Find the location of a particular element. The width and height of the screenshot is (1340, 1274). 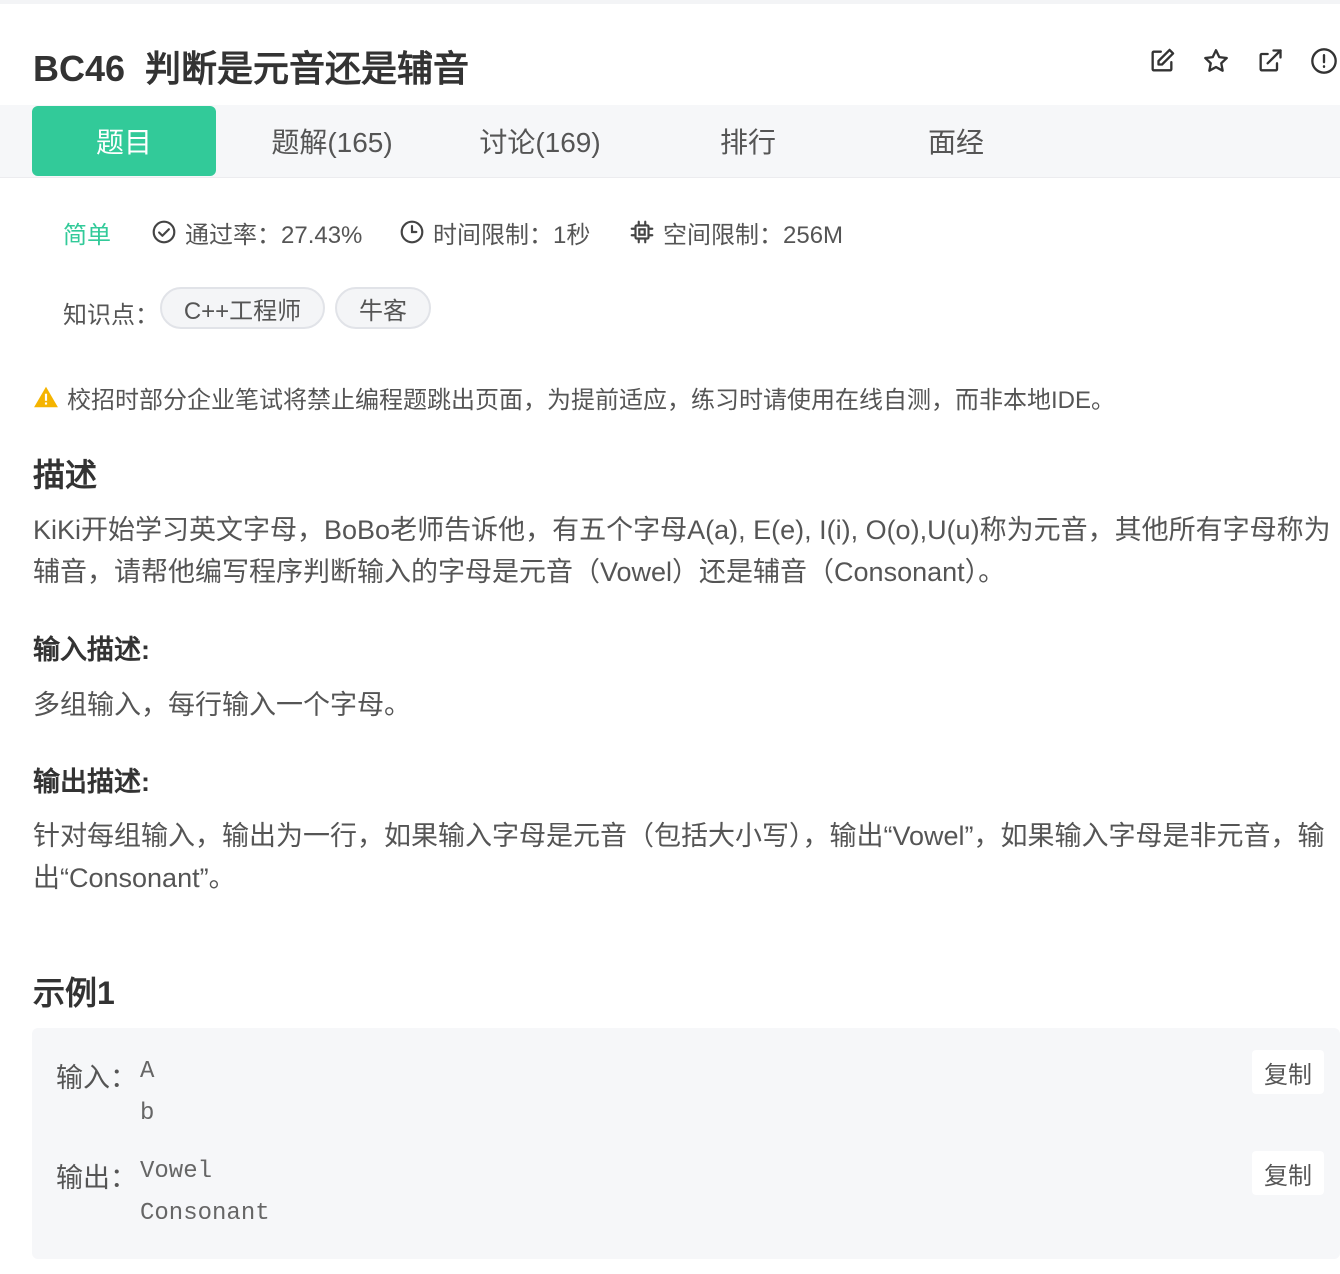

edit-button is located at coordinates (1162, 61).